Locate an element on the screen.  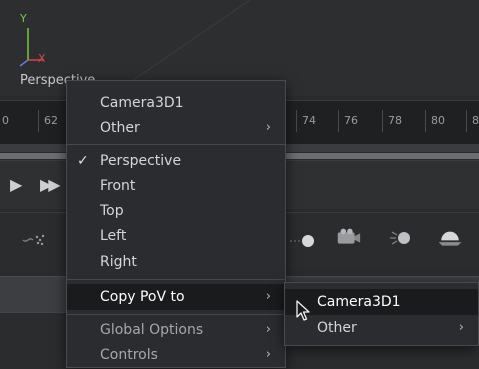
menu-item-label: Left is located at coordinates (113, 236).